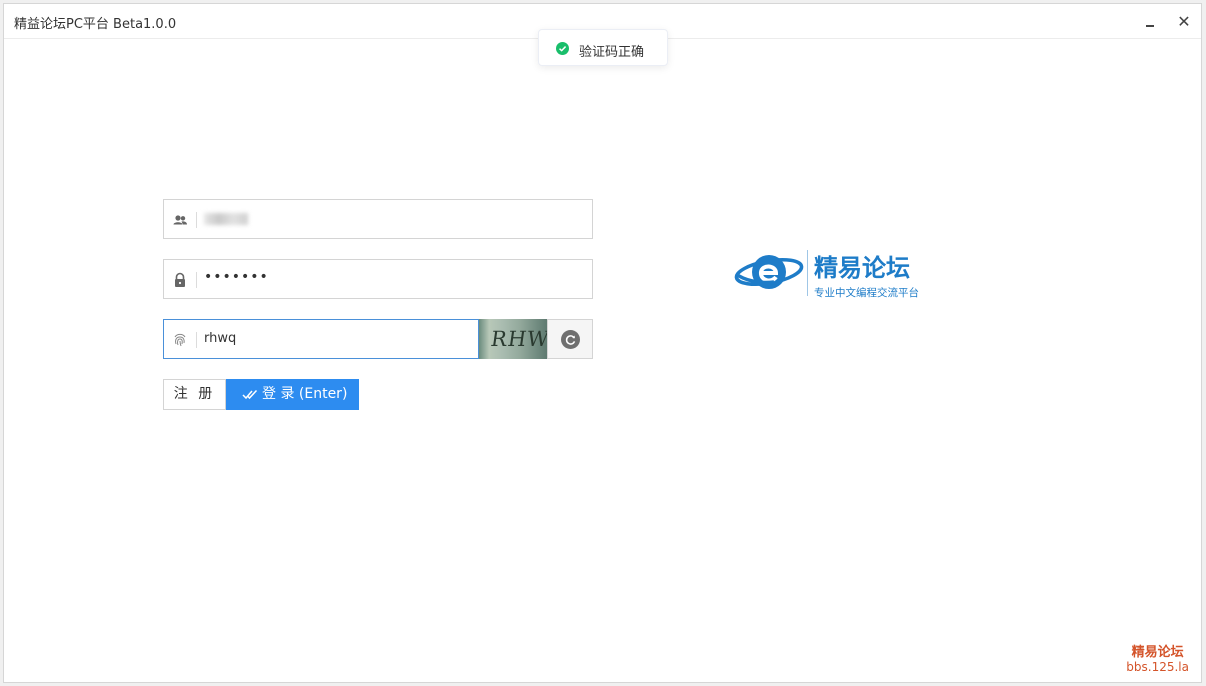 Image resolution: width=1206 pixels, height=686 pixels. I want to click on captcha-image: RHWQ, so click(513, 339).